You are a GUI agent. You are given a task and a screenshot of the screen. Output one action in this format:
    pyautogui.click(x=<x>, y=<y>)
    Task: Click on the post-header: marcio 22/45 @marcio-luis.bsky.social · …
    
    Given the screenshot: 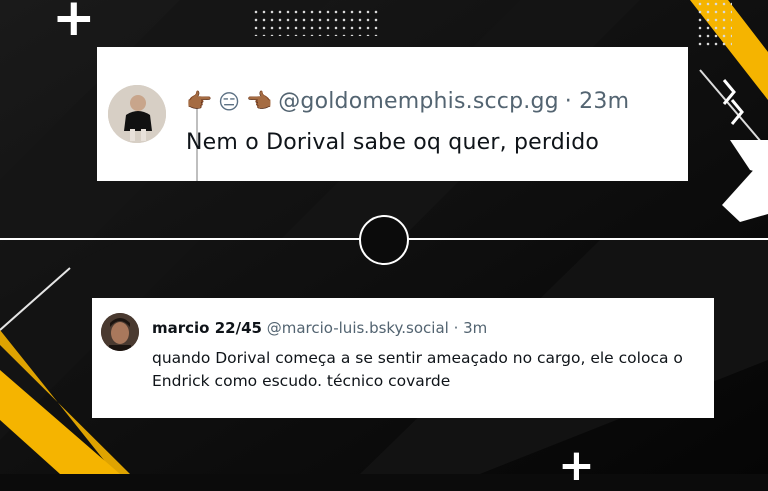 What is the action you would take?
    pyautogui.click(x=319, y=328)
    